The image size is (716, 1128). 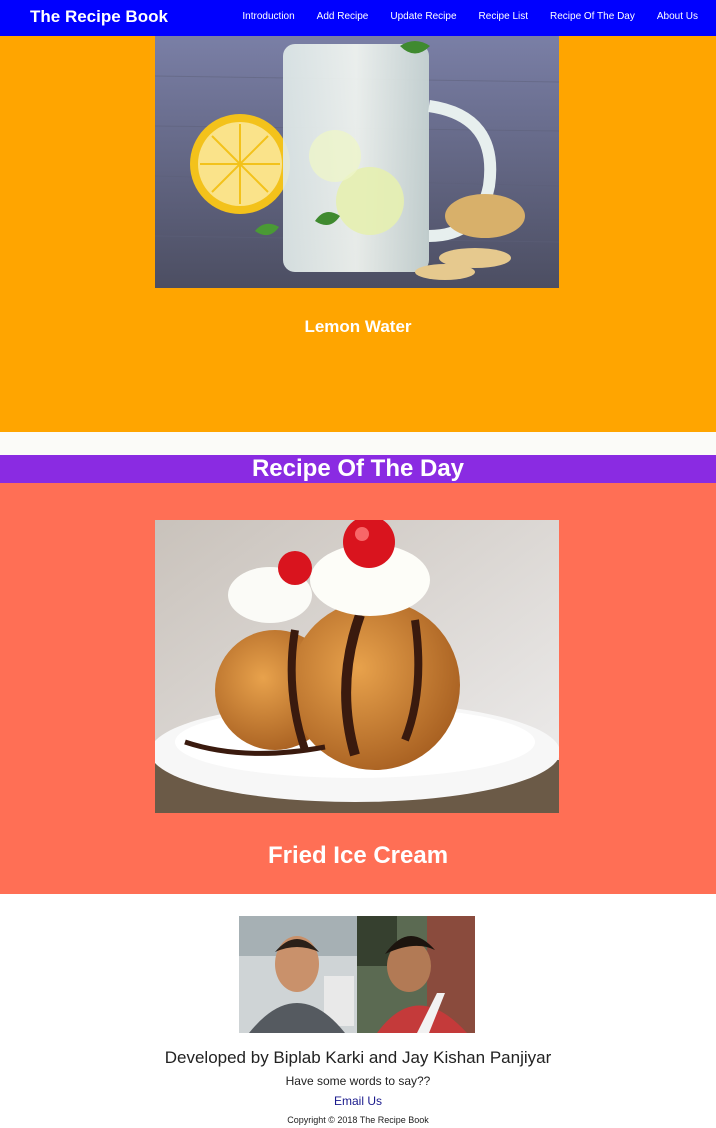 I want to click on developer-photos, so click(x=357, y=974).